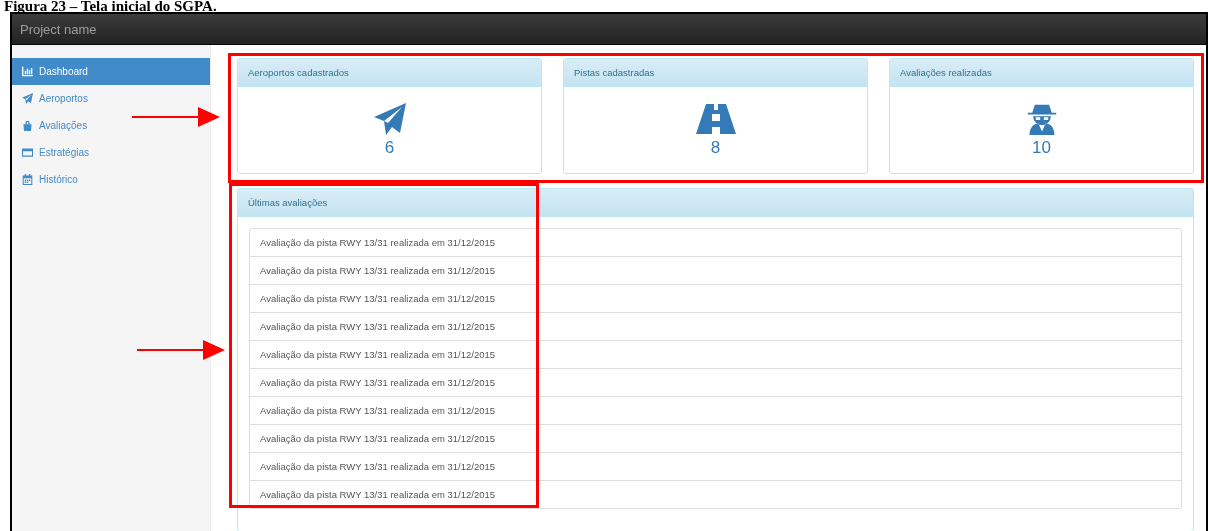 This screenshot has height=531, width=1208. What do you see at coordinates (58, 29) in the screenshot?
I see `brand-link: Project name` at bounding box center [58, 29].